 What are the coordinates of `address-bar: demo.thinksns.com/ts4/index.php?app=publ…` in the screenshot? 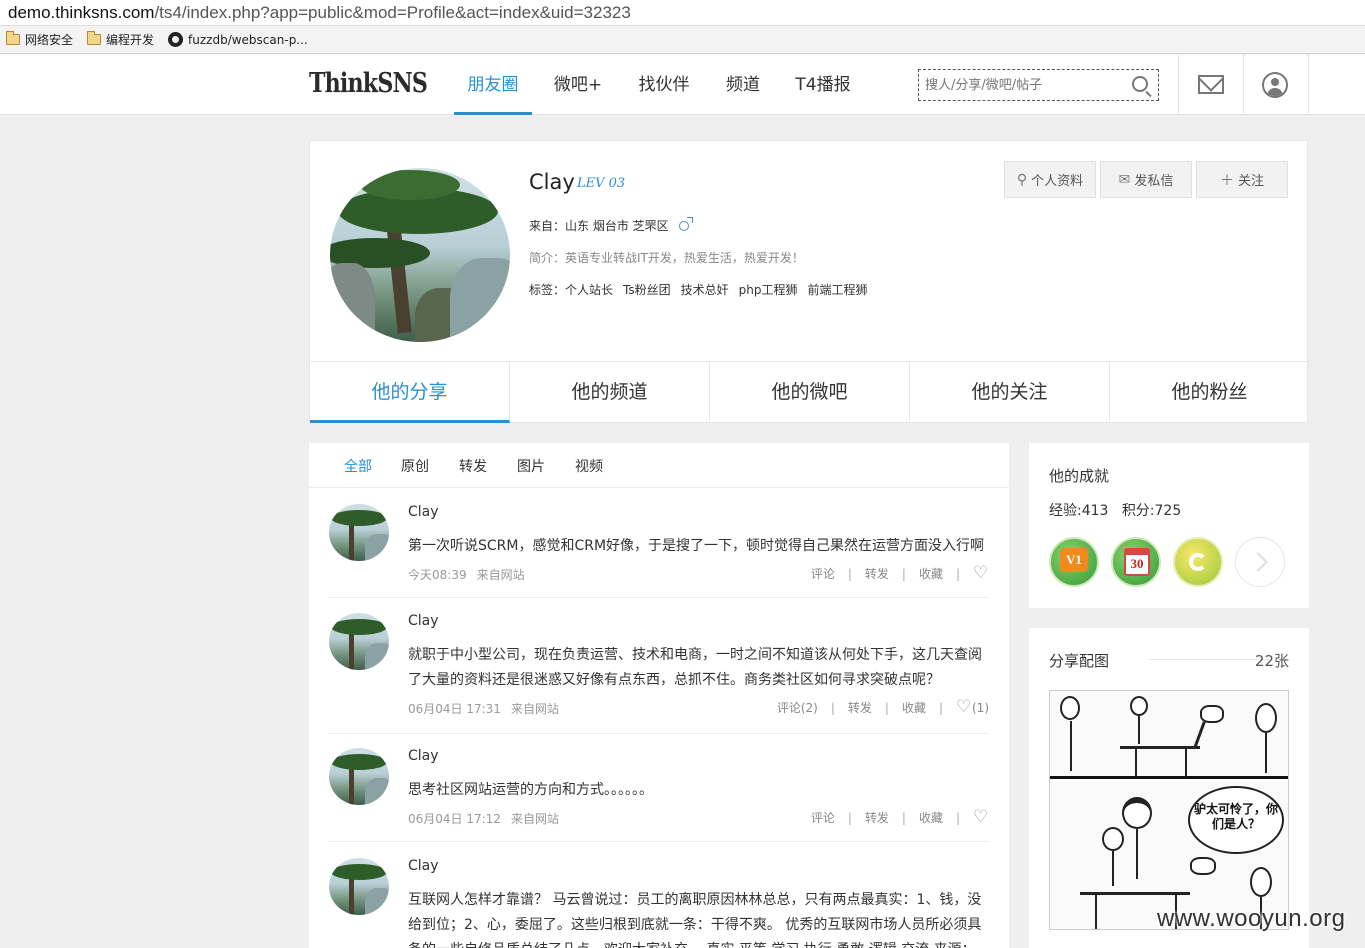 It's located at (682, 13).